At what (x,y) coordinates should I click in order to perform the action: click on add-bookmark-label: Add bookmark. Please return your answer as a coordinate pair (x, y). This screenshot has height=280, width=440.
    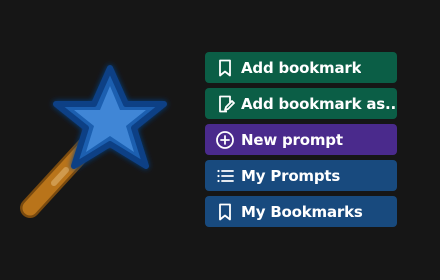
    Looking at the image, I should click on (301, 67).